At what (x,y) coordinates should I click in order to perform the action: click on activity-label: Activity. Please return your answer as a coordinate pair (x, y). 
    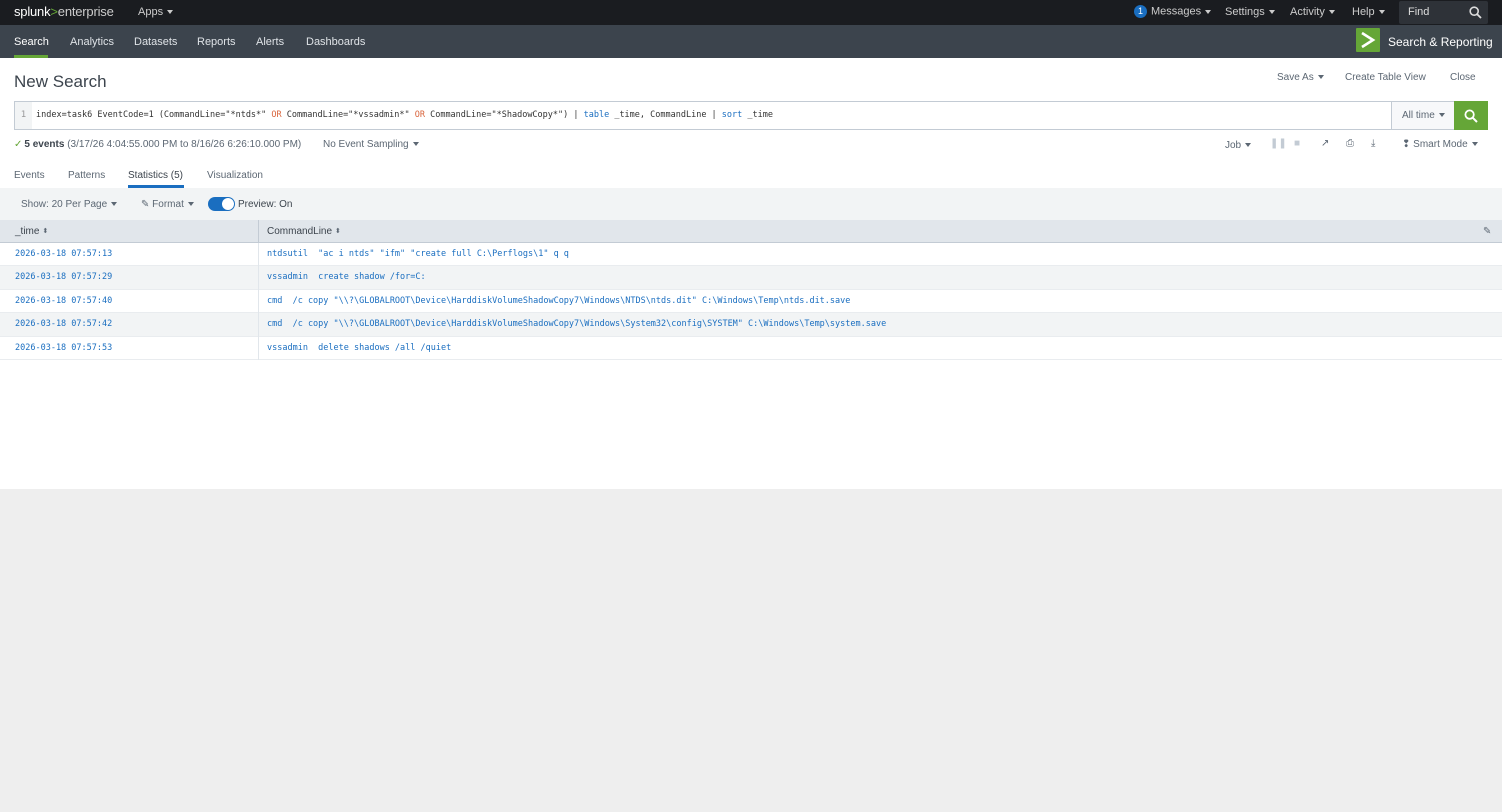
    Looking at the image, I should click on (1307, 12).